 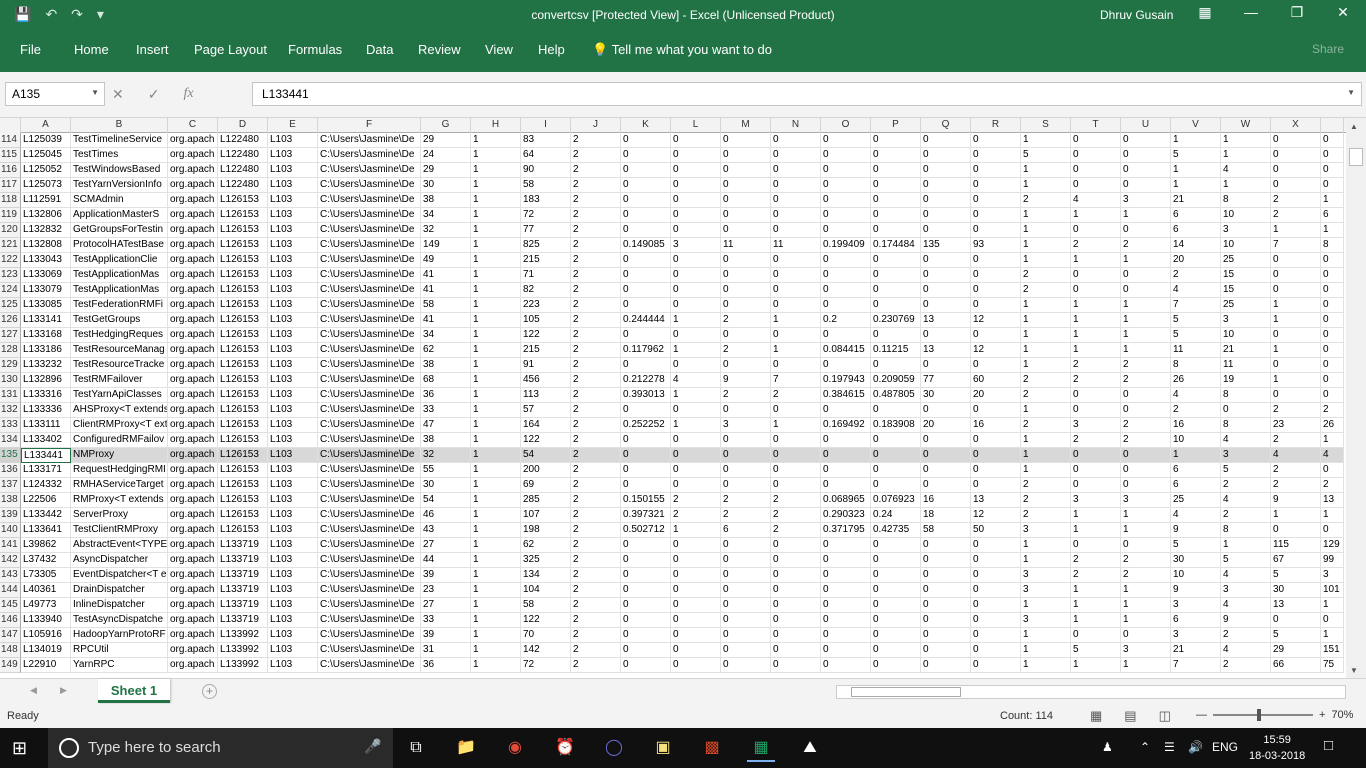 I want to click on cell: L133085, so click(x=46, y=305).